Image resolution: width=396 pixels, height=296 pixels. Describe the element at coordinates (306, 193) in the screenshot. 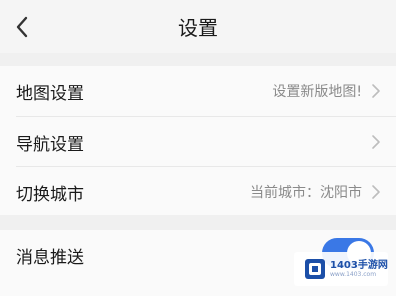

I see `current-city-value: 当前城市：沈阳市` at that location.